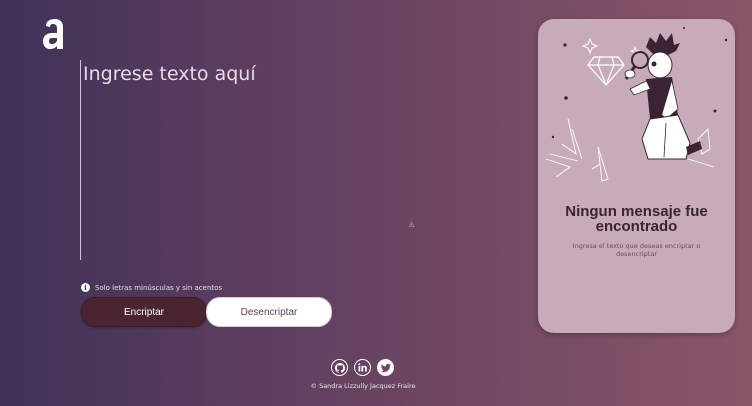 This screenshot has width=752, height=406. What do you see at coordinates (159, 287) in the screenshot?
I see `hint-text: Solo letras minúsculas y sin acentos` at bounding box center [159, 287].